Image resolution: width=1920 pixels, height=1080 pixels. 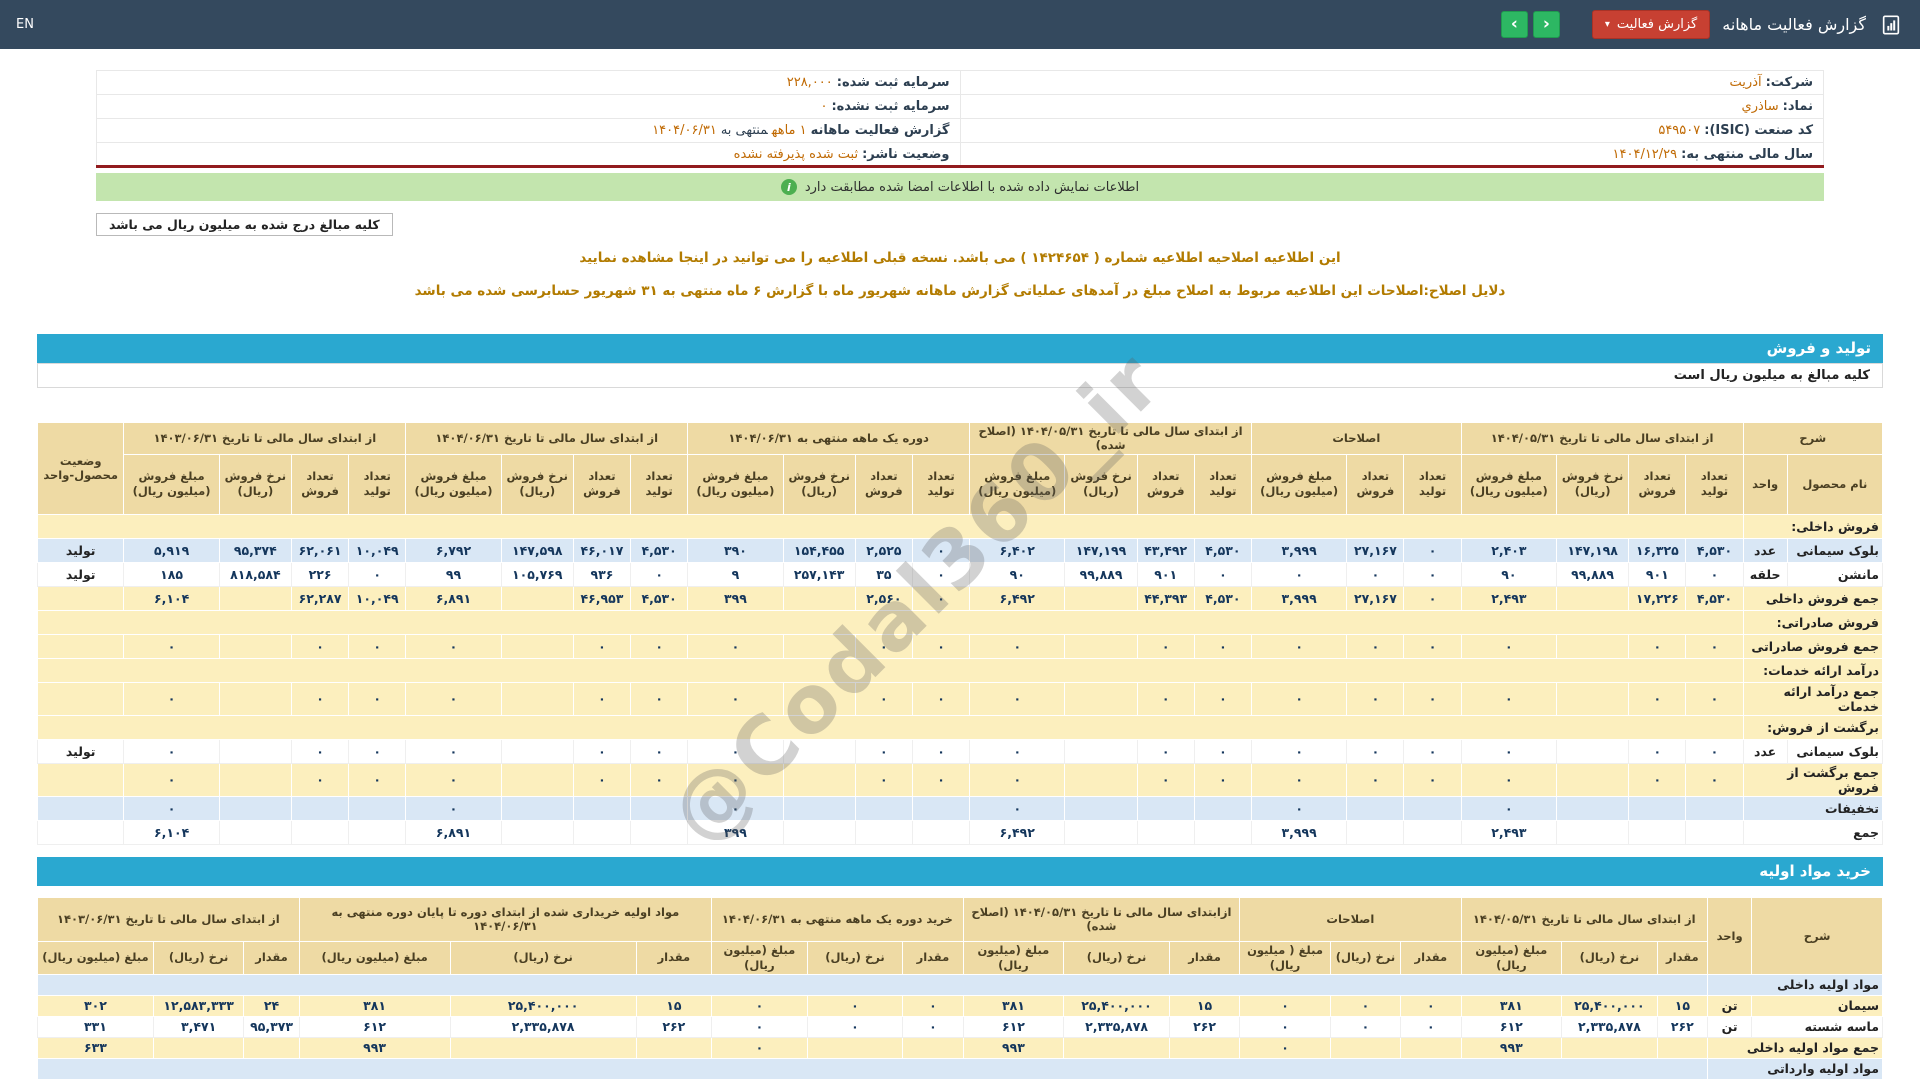 What do you see at coordinates (824, 106) in the screenshot?
I see `info-value: ۰` at bounding box center [824, 106].